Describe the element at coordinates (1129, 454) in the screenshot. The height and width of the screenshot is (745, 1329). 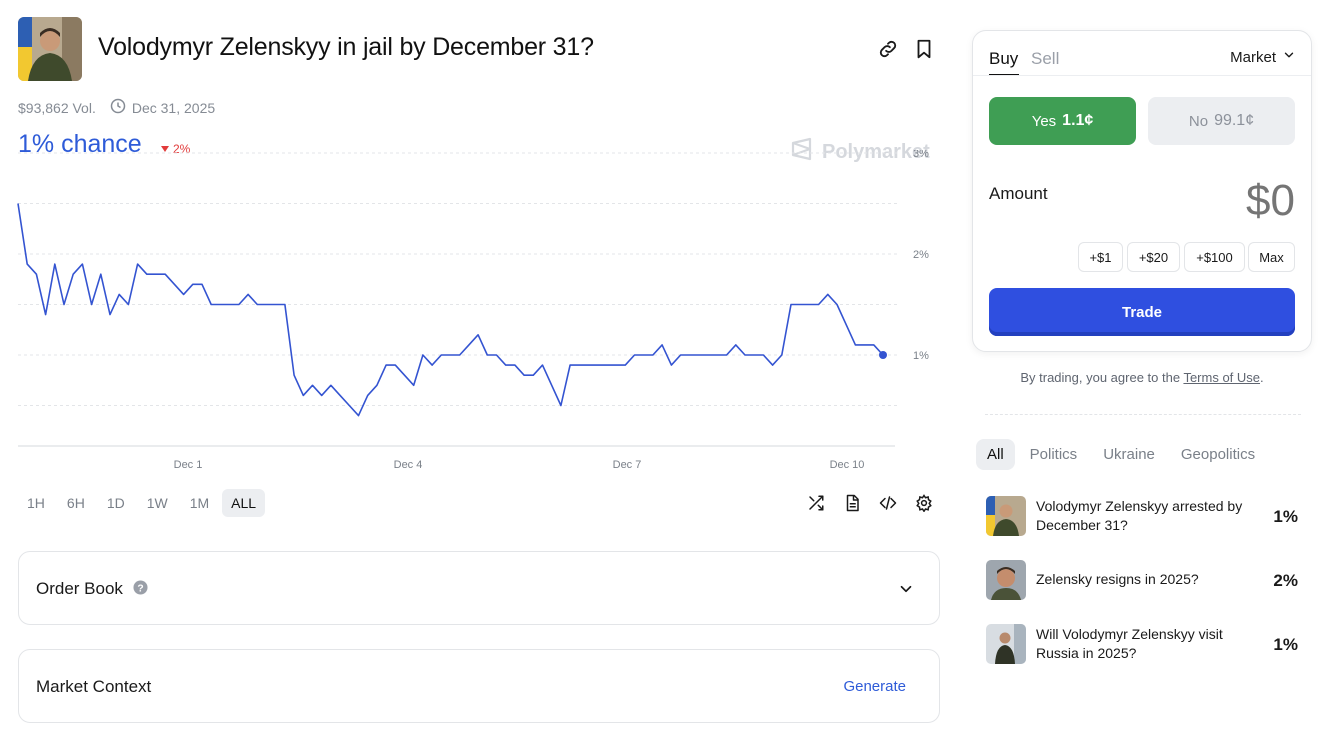
I see `category-tab-ukraine: Ukraine` at that location.